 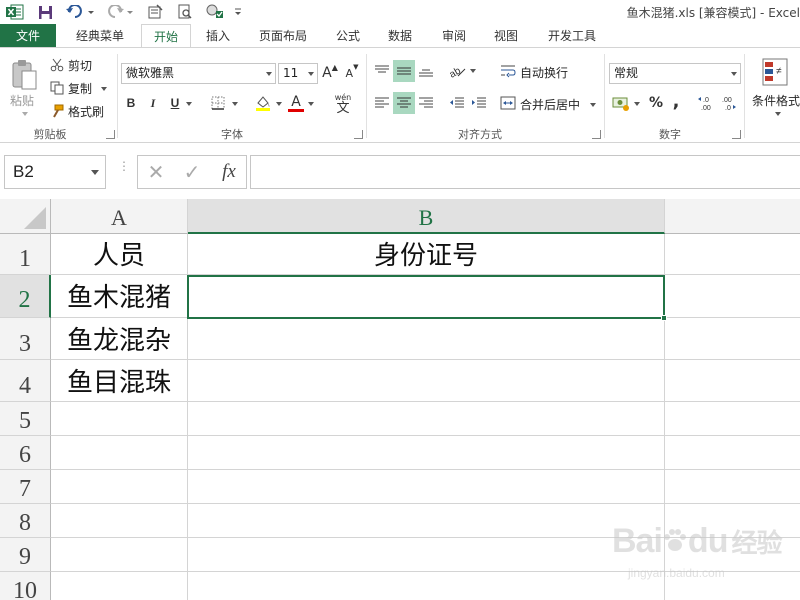 What do you see at coordinates (269, 74) in the screenshot?
I see `font-name-dropdown-icon` at bounding box center [269, 74].